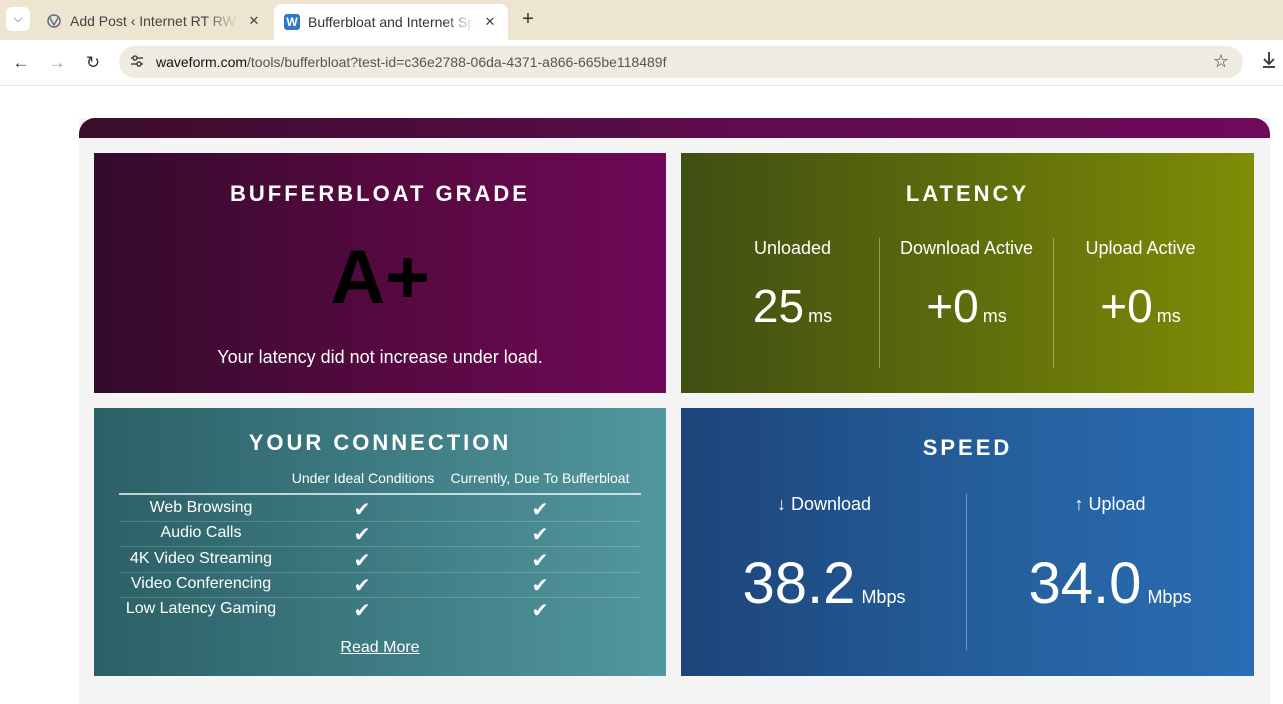 This screenshot has width=1283, height=704. What do you see at coordinates (966, 248) in the screenshot?
I see `latency-label: Download Active` at bounding box center [966, 248].